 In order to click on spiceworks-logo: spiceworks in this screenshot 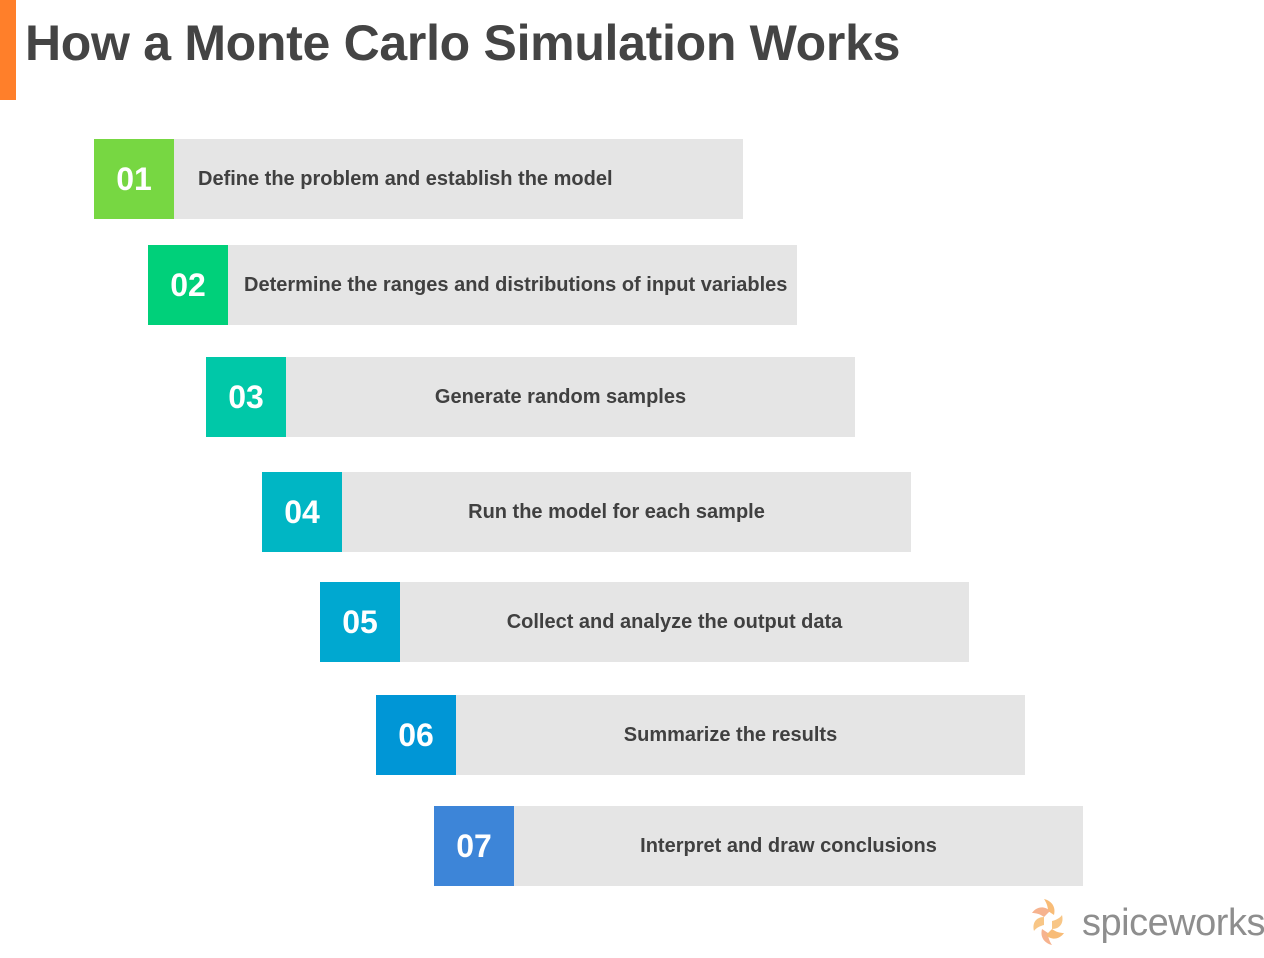, I will do `click(1147, 923)`.